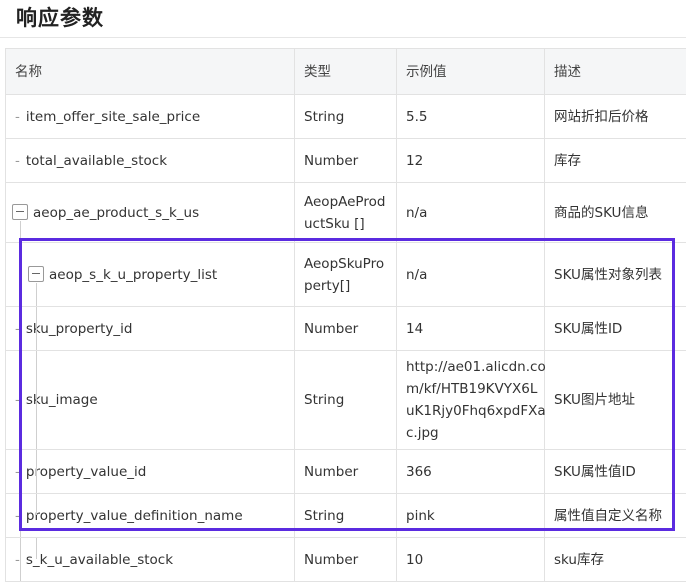 Image resolution: width=686 pixels, height=582 pixels. I want to click on param-description: SKU图片地址, so click(615, 400).